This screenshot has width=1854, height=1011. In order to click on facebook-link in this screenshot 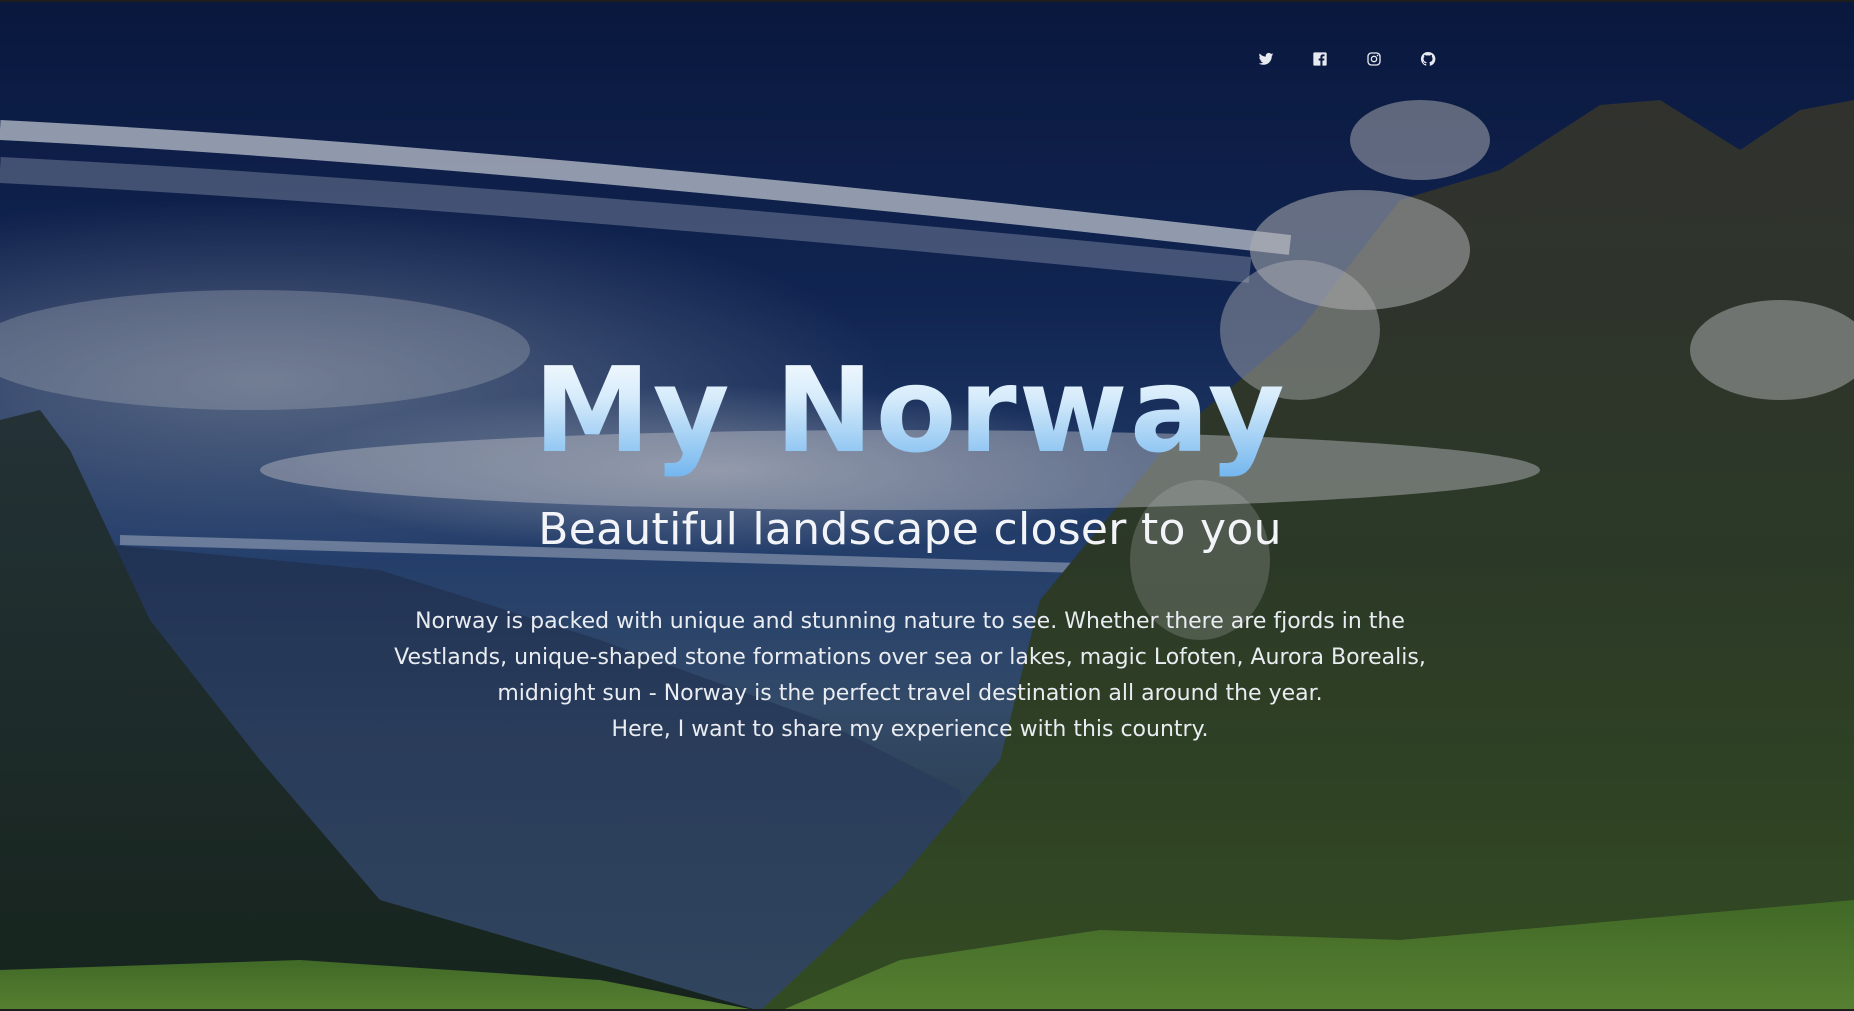, I will do `click(1320, 61)`.